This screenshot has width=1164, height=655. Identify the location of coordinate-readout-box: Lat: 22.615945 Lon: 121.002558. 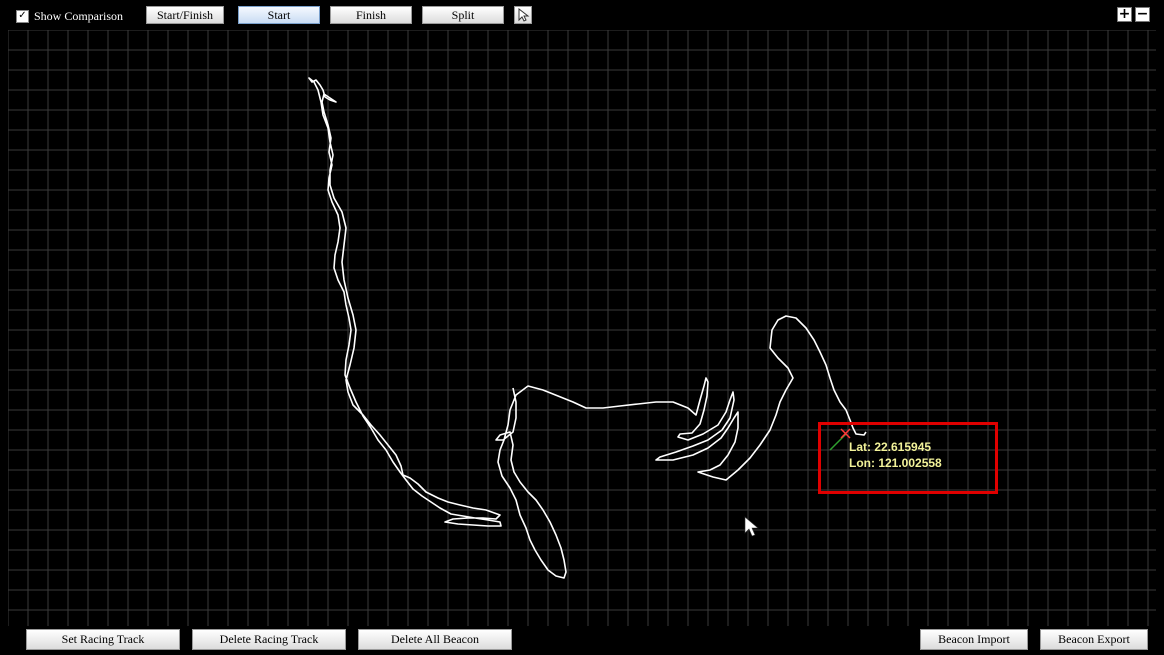
(908, 458).